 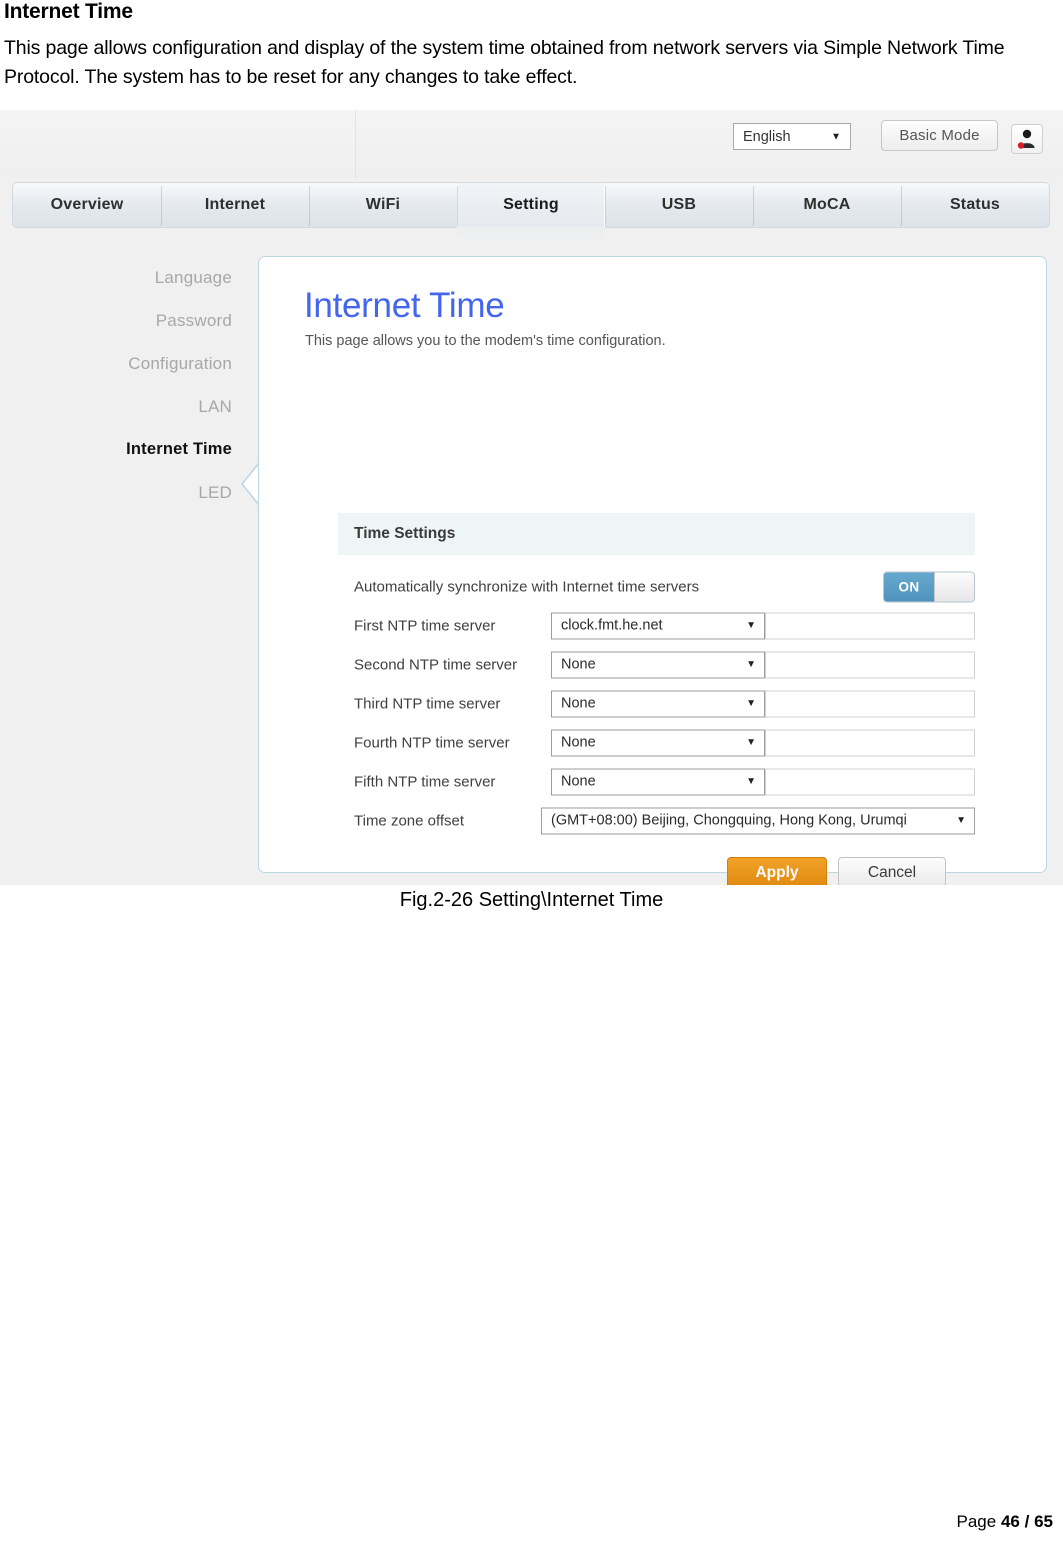 What do you see at coordinates (427, 703) in the screenshot?
I see `third-ntp-label: Third NTP time server` at bounding box center [427, 703].